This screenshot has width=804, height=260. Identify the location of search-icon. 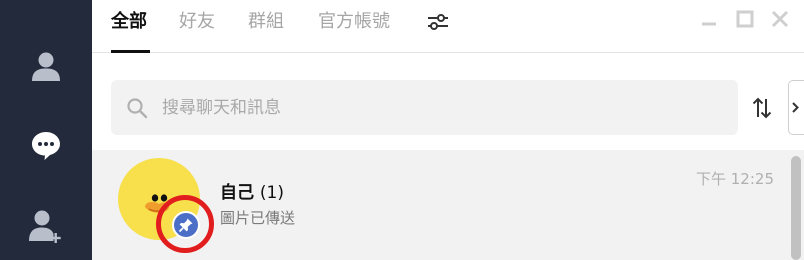
(137, 108).